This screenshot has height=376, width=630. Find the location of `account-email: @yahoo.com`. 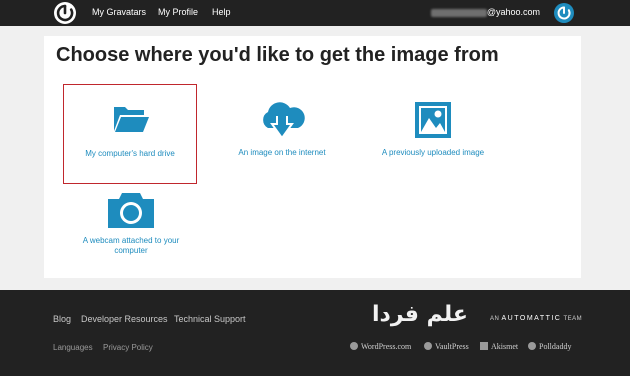

account-email: @yahoo.com is located at coordinates (485, 12).